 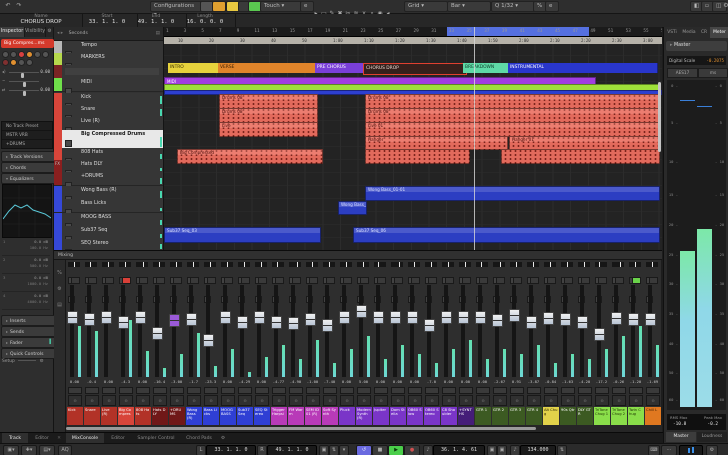 What do you see at coordinates (324, 450) in the screenshot?
I see `punch-lock-button: ▣` at bounding box center [324, 450].